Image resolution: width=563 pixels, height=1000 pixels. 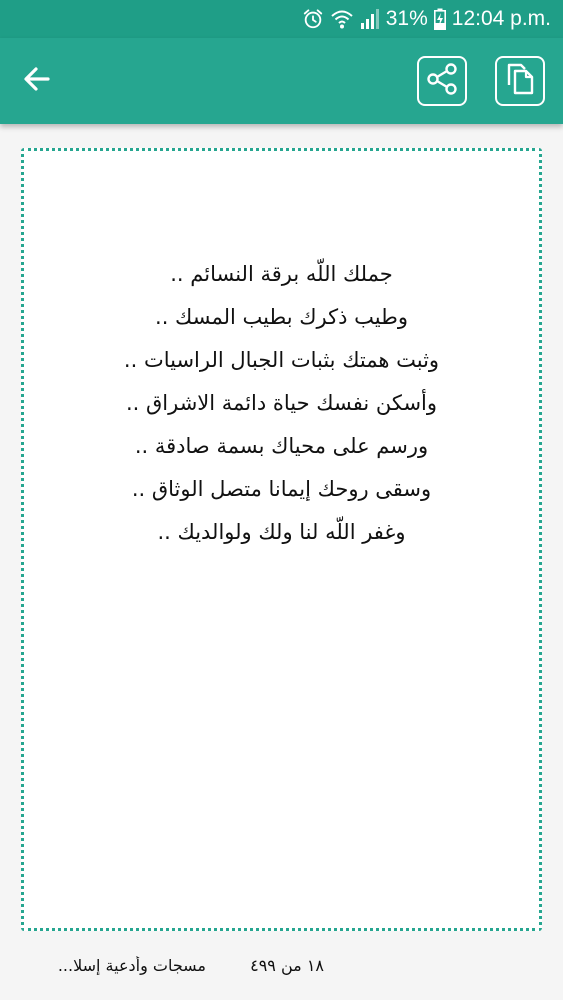 I want to click on message-line: جملك اللّه برقة النسائم .., so click(x=281, y=274).